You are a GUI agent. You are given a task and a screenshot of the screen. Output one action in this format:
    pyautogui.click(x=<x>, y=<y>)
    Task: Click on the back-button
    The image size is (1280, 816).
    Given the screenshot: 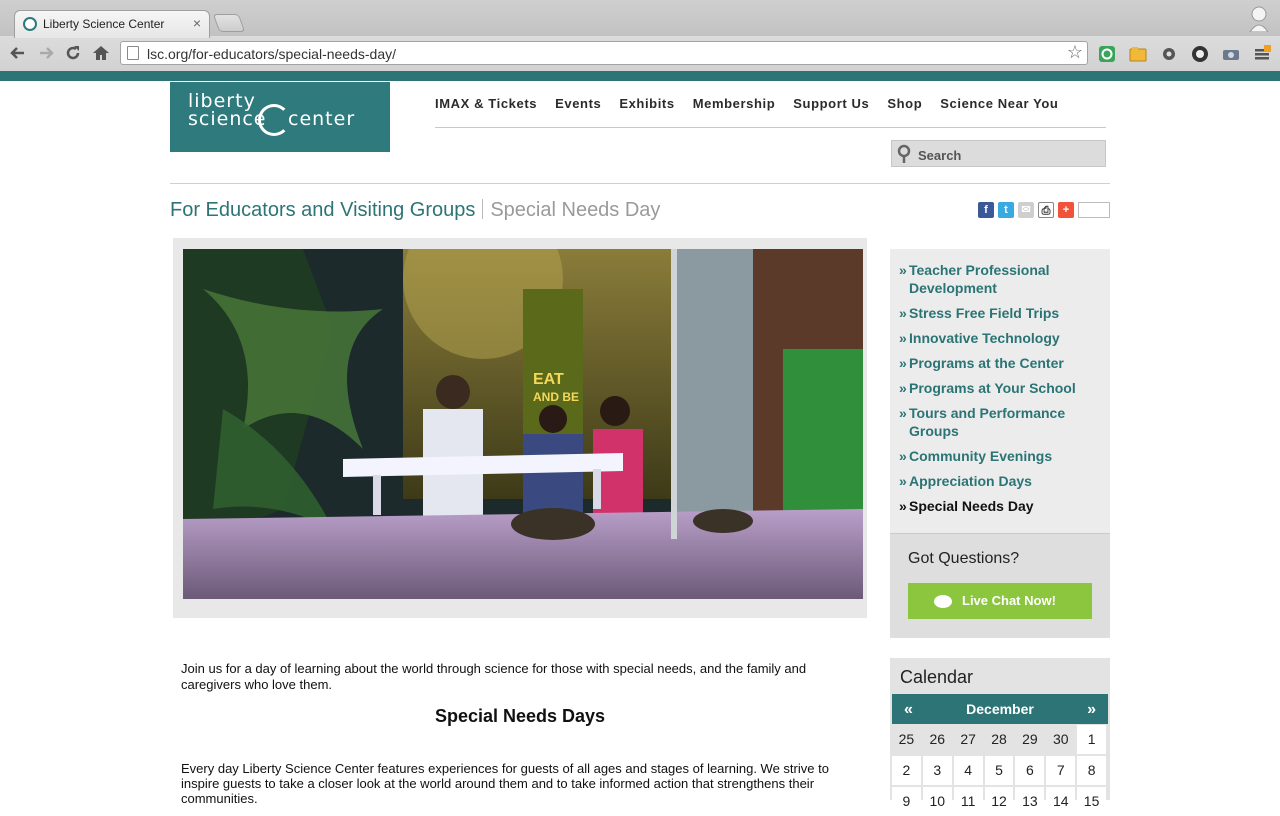 What is the action you would take?
    pyautogui.click(x=18, y=53)
    